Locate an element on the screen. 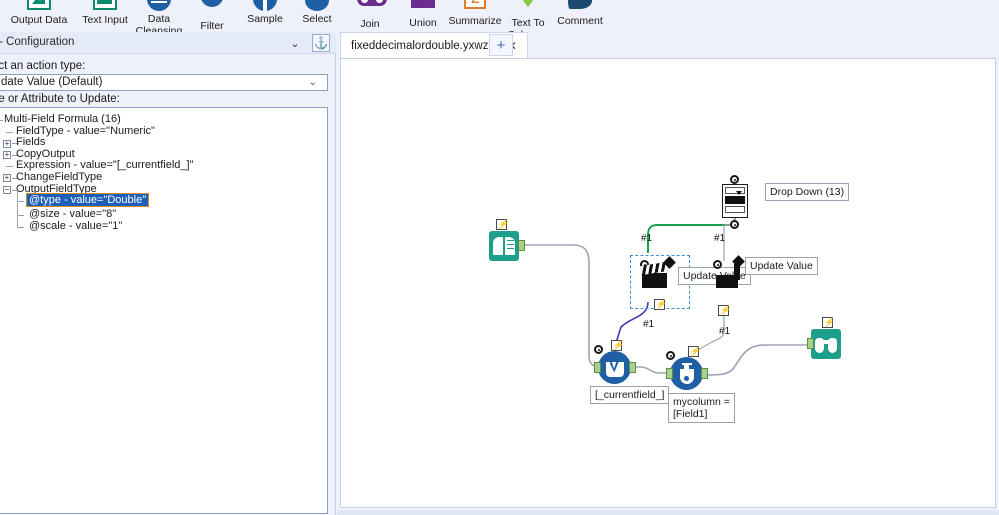 This screenshot has width=999, height=515. node-browse is located at coordinates (824, 344).